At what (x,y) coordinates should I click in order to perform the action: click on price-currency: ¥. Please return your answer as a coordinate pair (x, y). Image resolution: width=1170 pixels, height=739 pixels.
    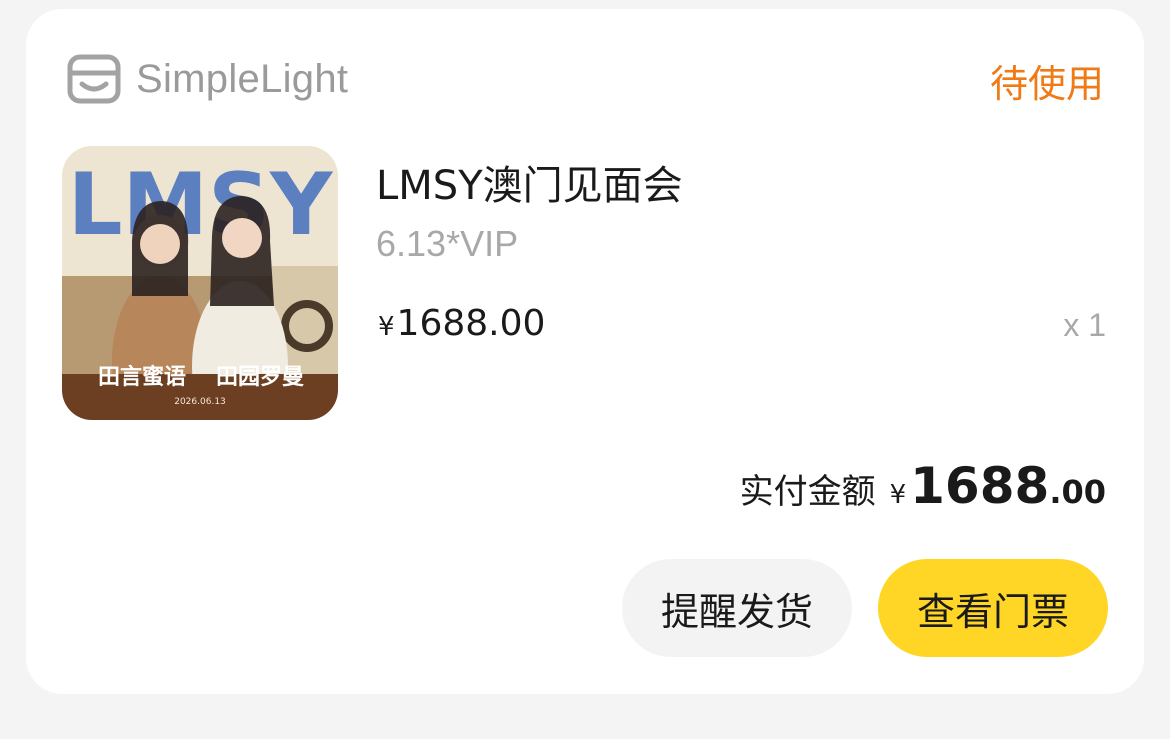
    Looking at the image, I should click on (386, 327).